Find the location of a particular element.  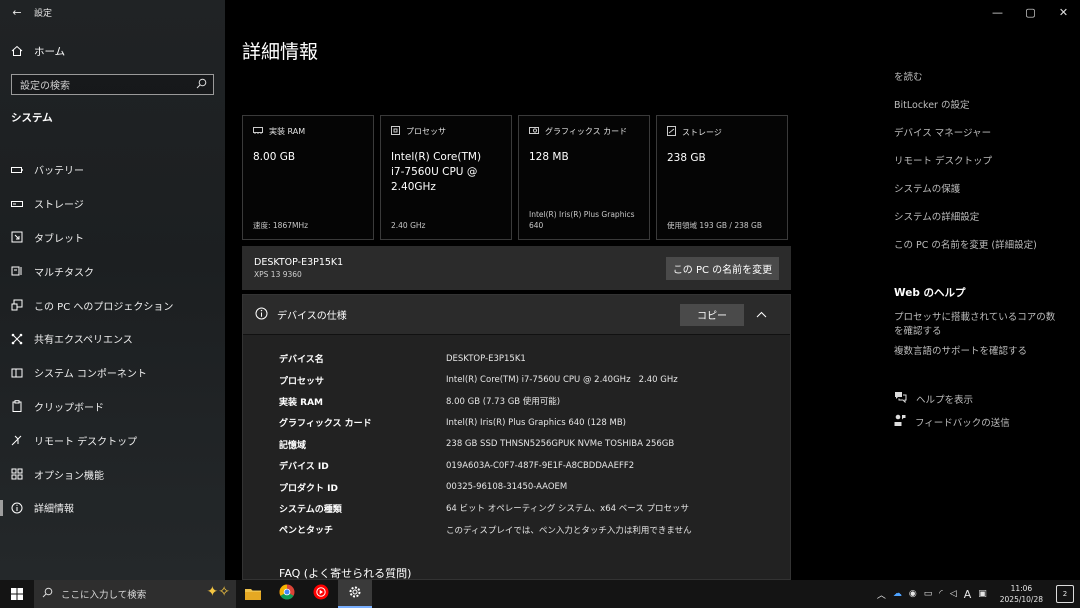

taskbar-youtube-music is located at coordinates (321, 594).